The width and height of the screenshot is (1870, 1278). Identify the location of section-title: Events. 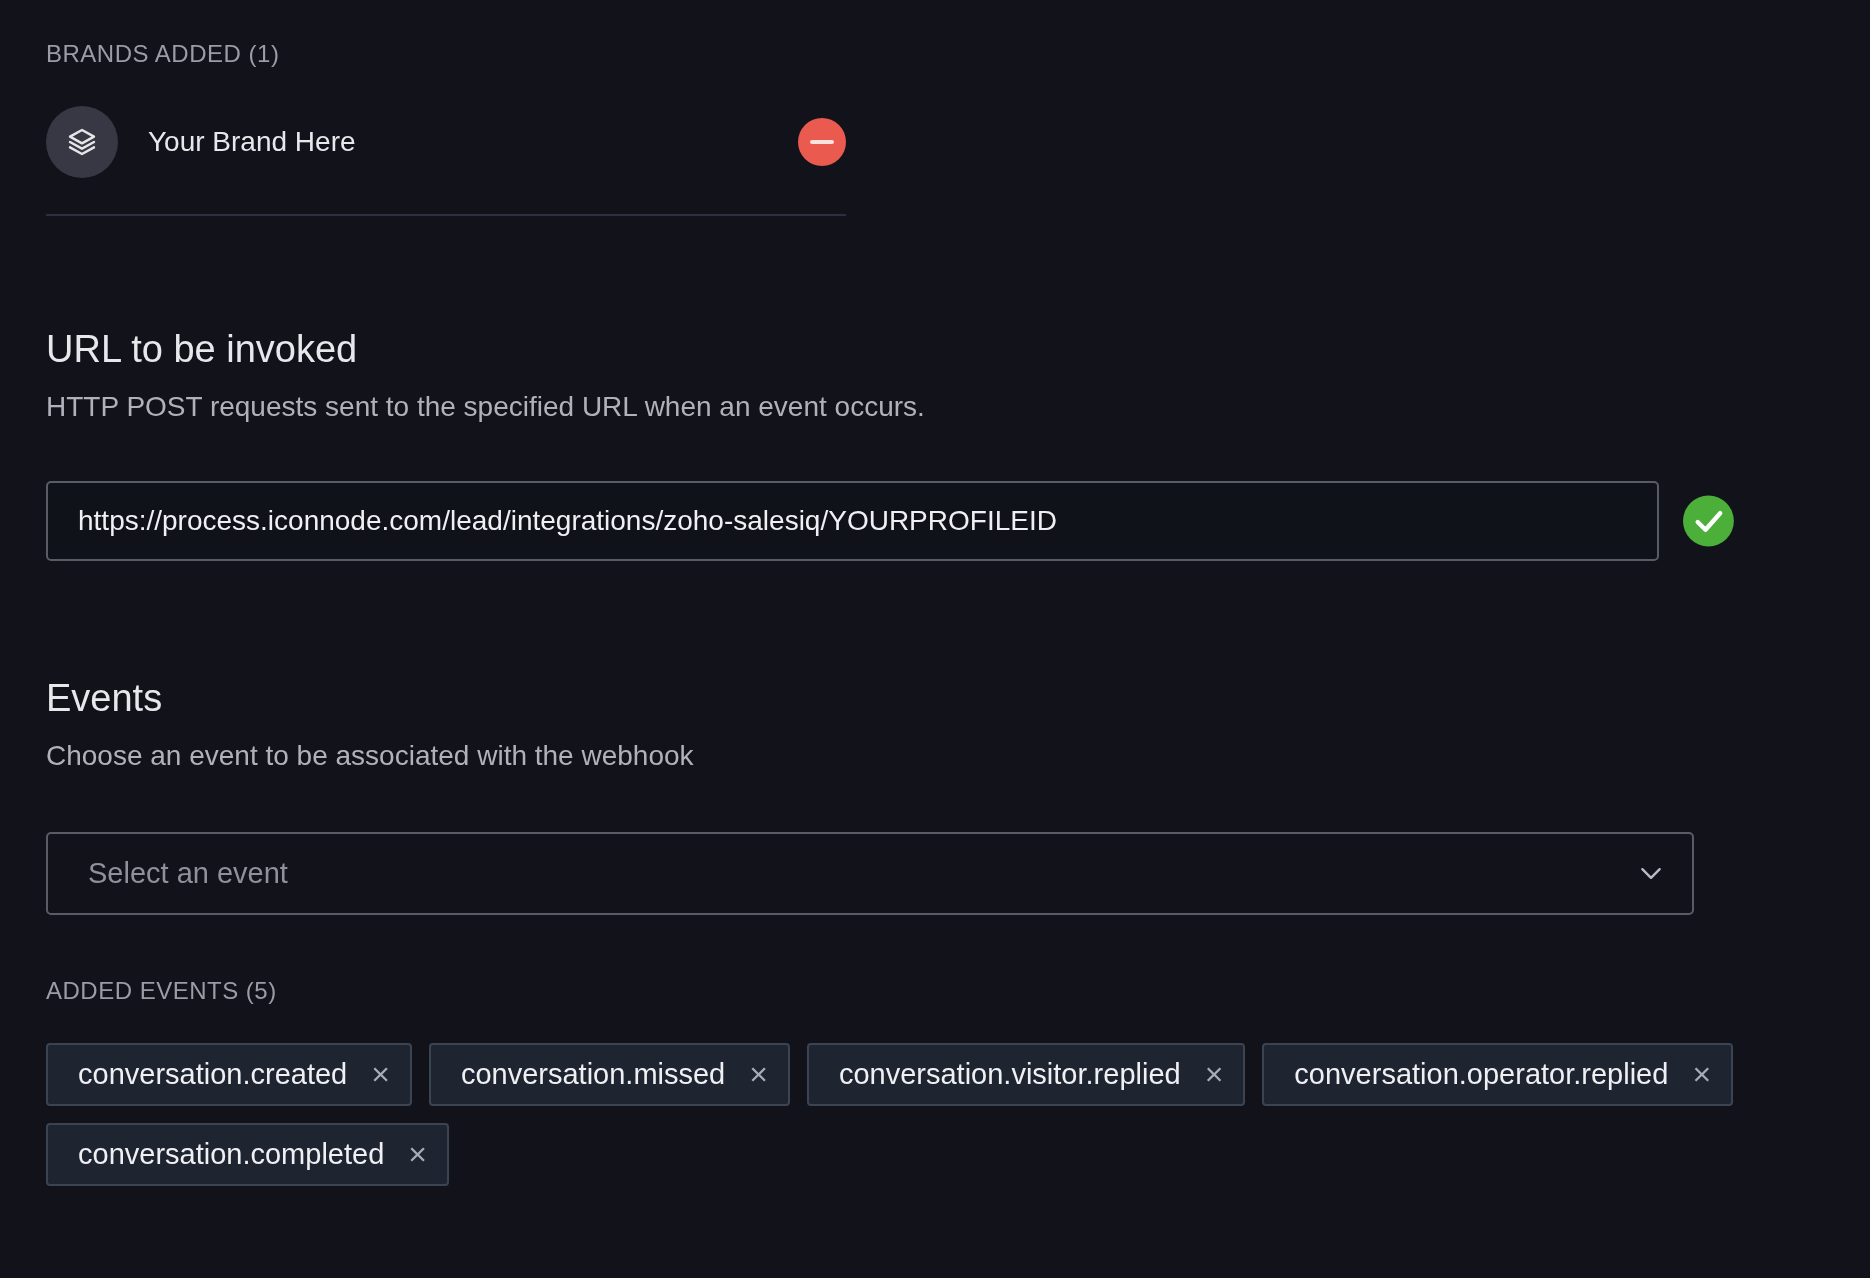
(105, 698).